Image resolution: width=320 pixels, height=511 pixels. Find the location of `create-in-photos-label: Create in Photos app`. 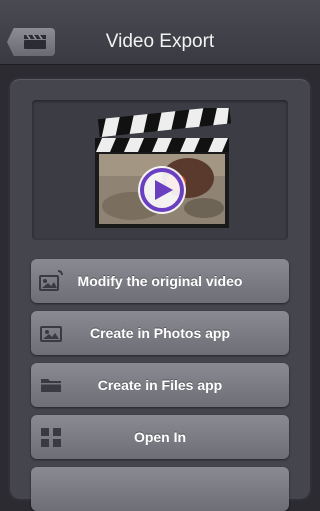

create-in-photos-label: Create in Photos app is located at coordinates (160, 333).